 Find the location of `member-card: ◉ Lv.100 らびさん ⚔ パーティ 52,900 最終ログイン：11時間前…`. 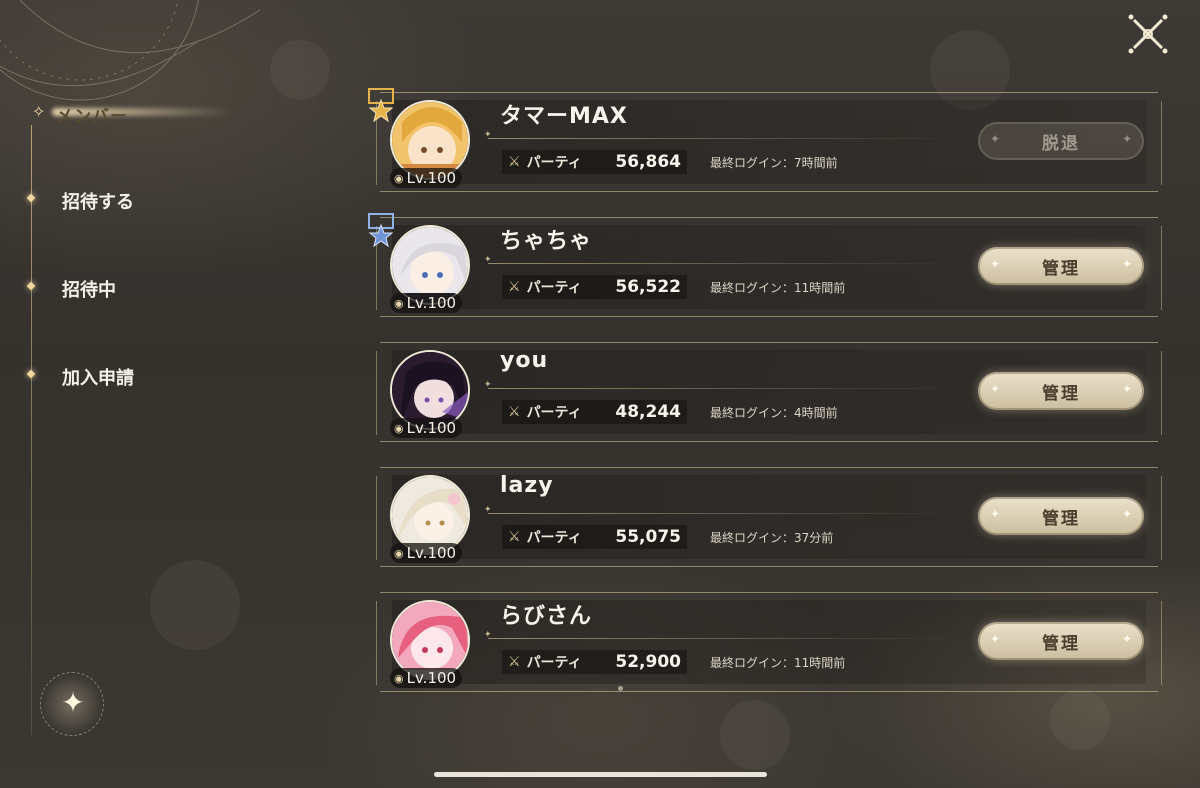

member-card: ◉ Lv.100 らびさん ⚔ パーティ 52,900 最終ログイン：11時間前… is located at coordinates (769, 638).